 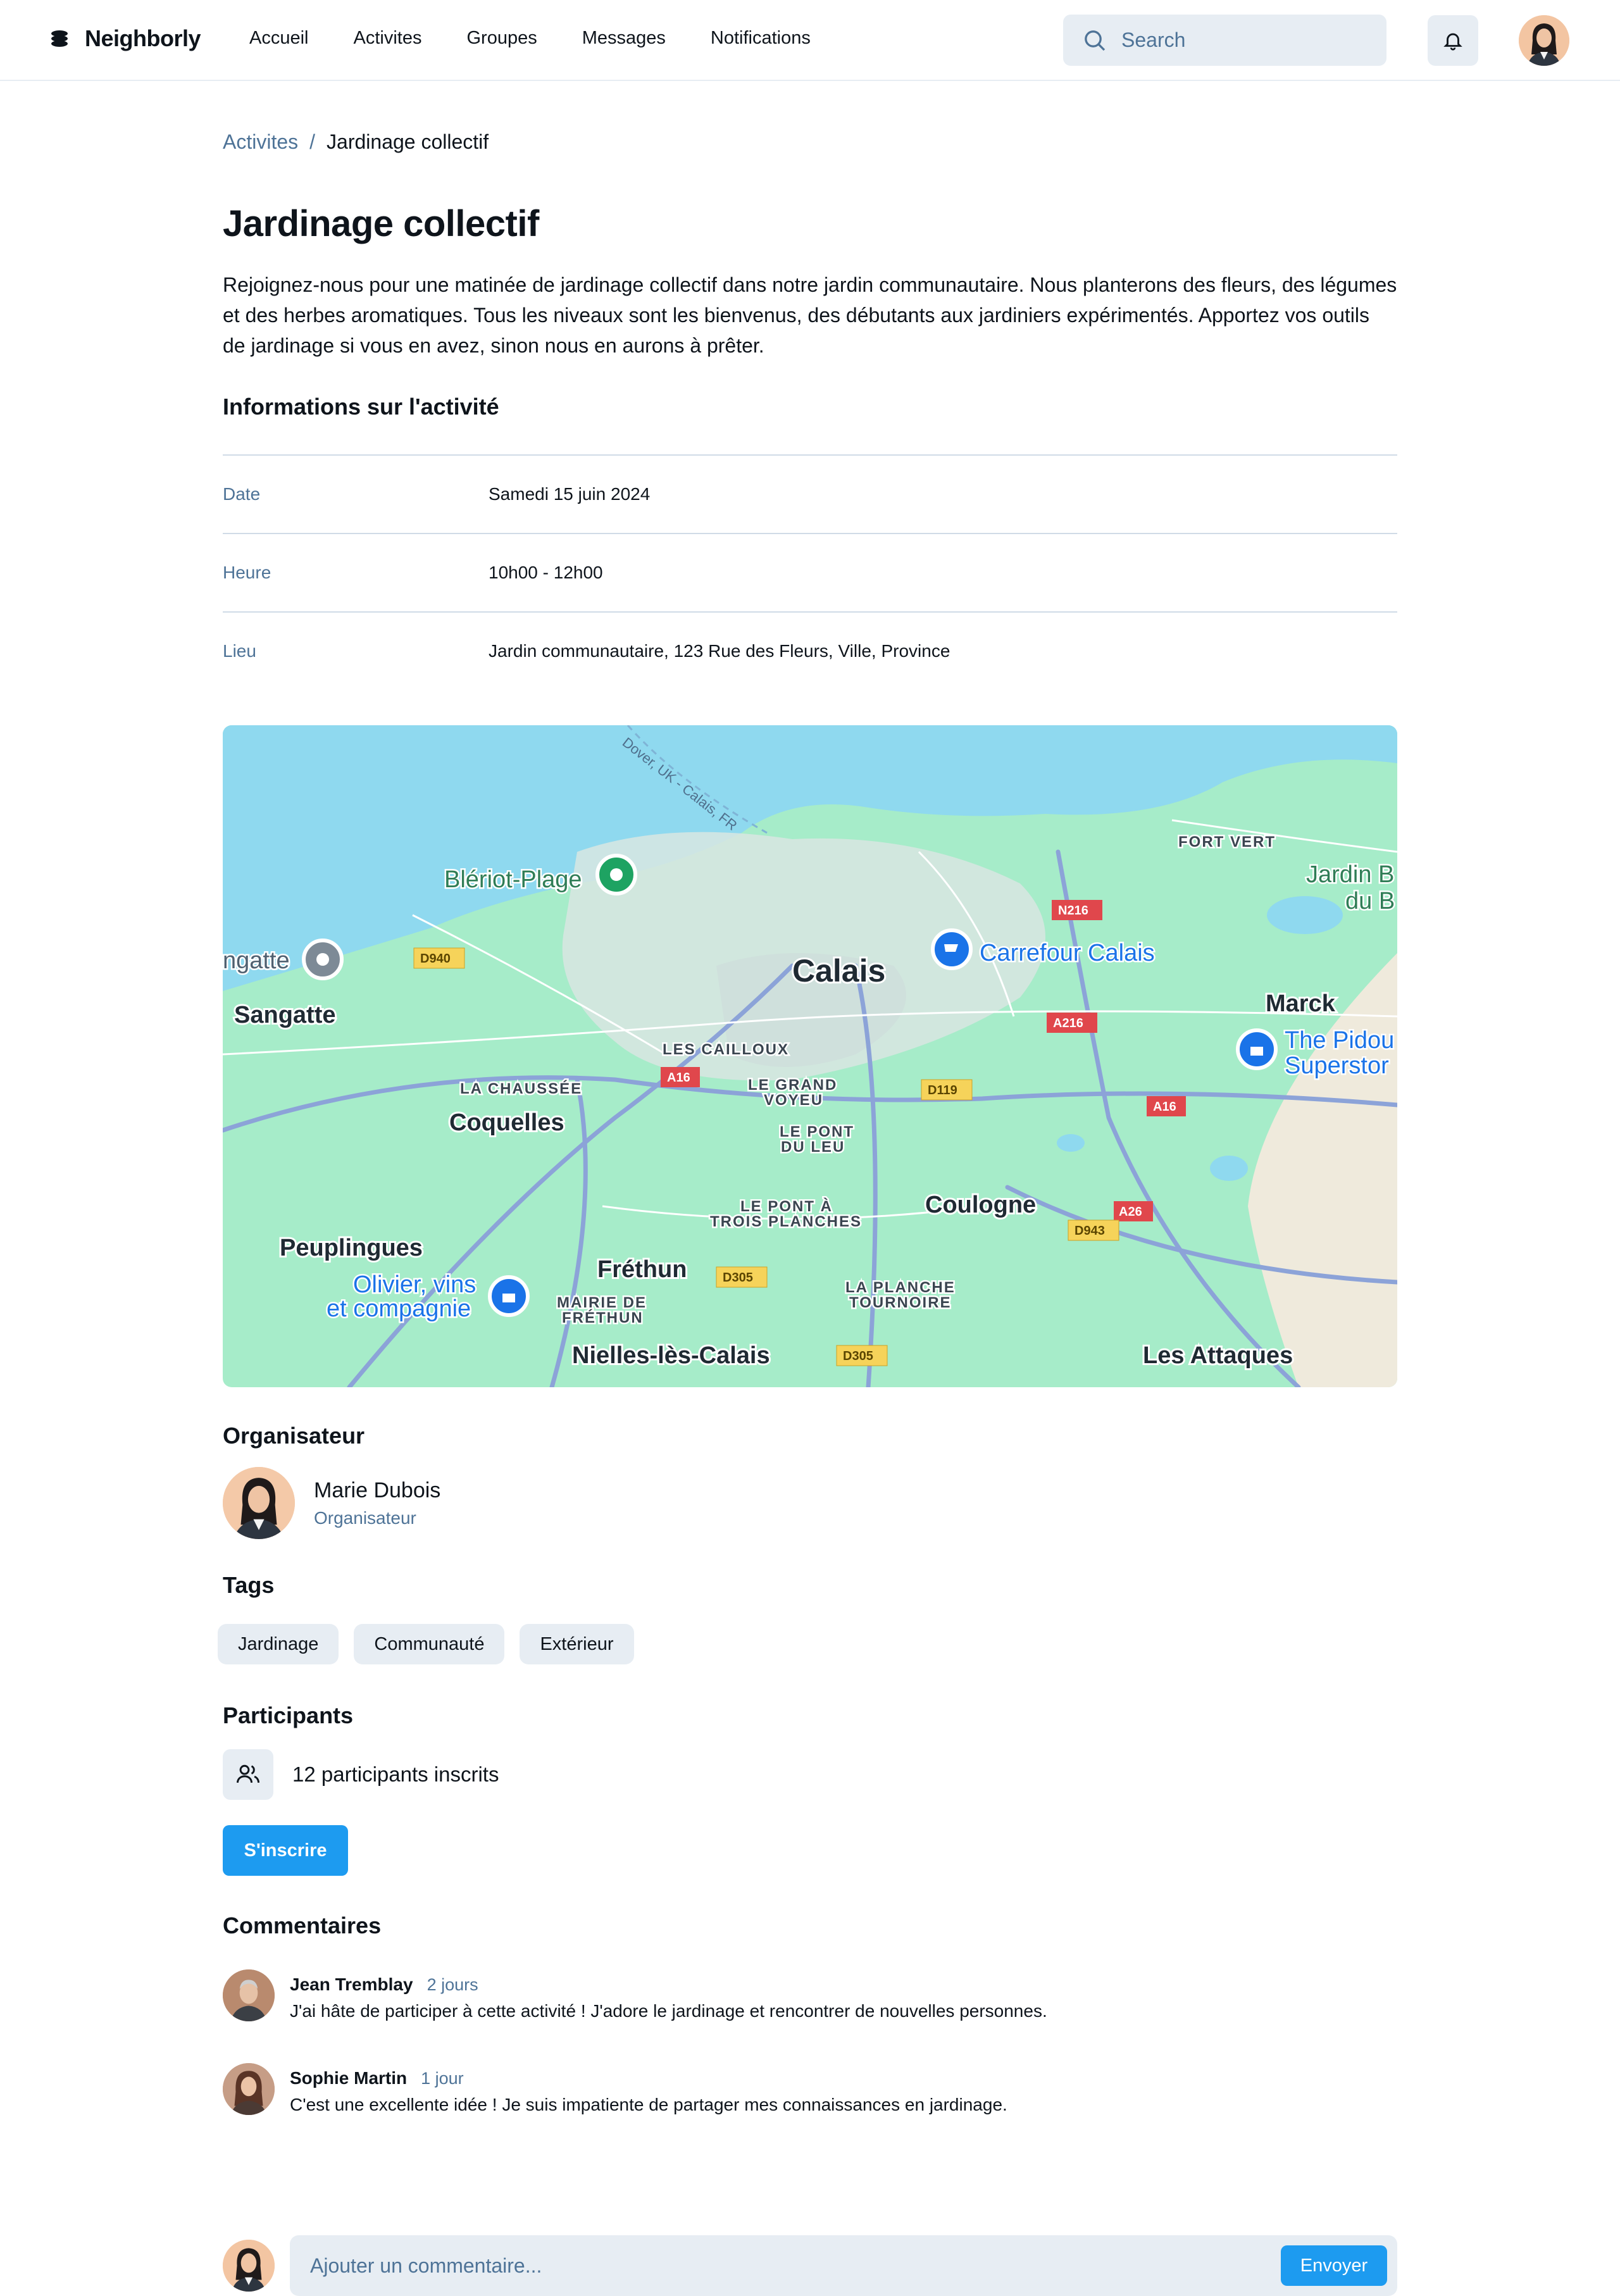 I want to click on map-pin-blerio, so click(x=616, y=874).